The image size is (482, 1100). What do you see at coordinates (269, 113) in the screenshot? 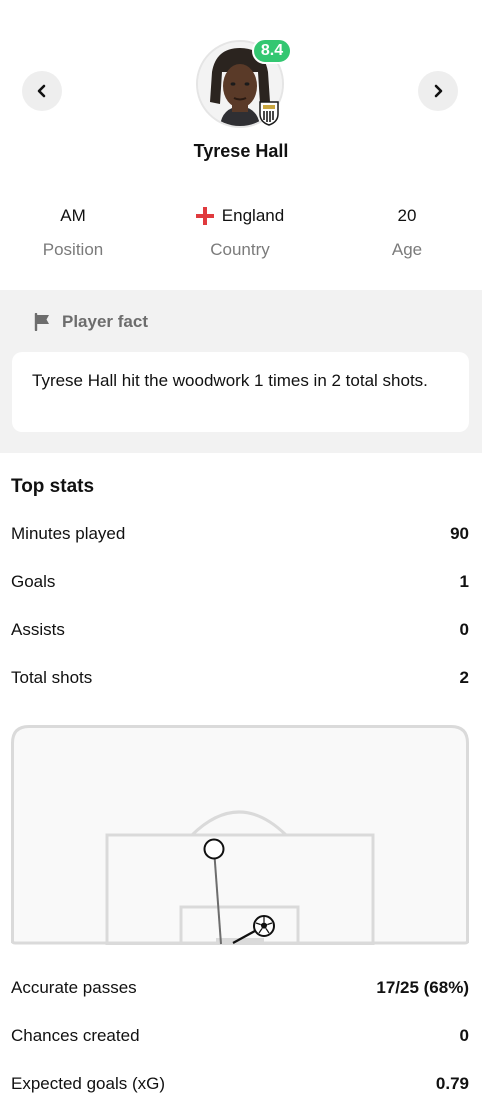
I see `club-crest-icon` at bounding box center [269, 113].